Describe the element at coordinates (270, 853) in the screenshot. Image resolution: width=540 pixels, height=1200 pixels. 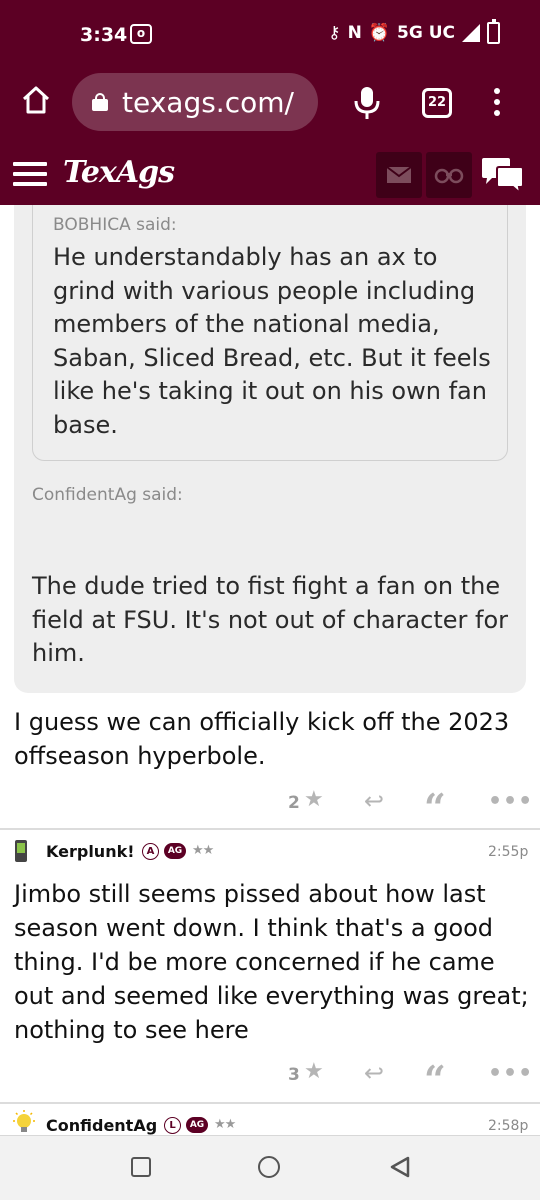
I see `post-header: Kerplunk! A AG ★★ 2:55p` at that location.